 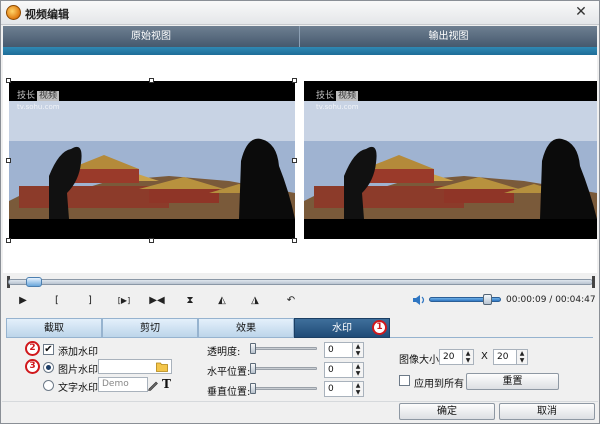 I want to click on title-bar: 视频编辑 ✕, so click(x=300, y=13).